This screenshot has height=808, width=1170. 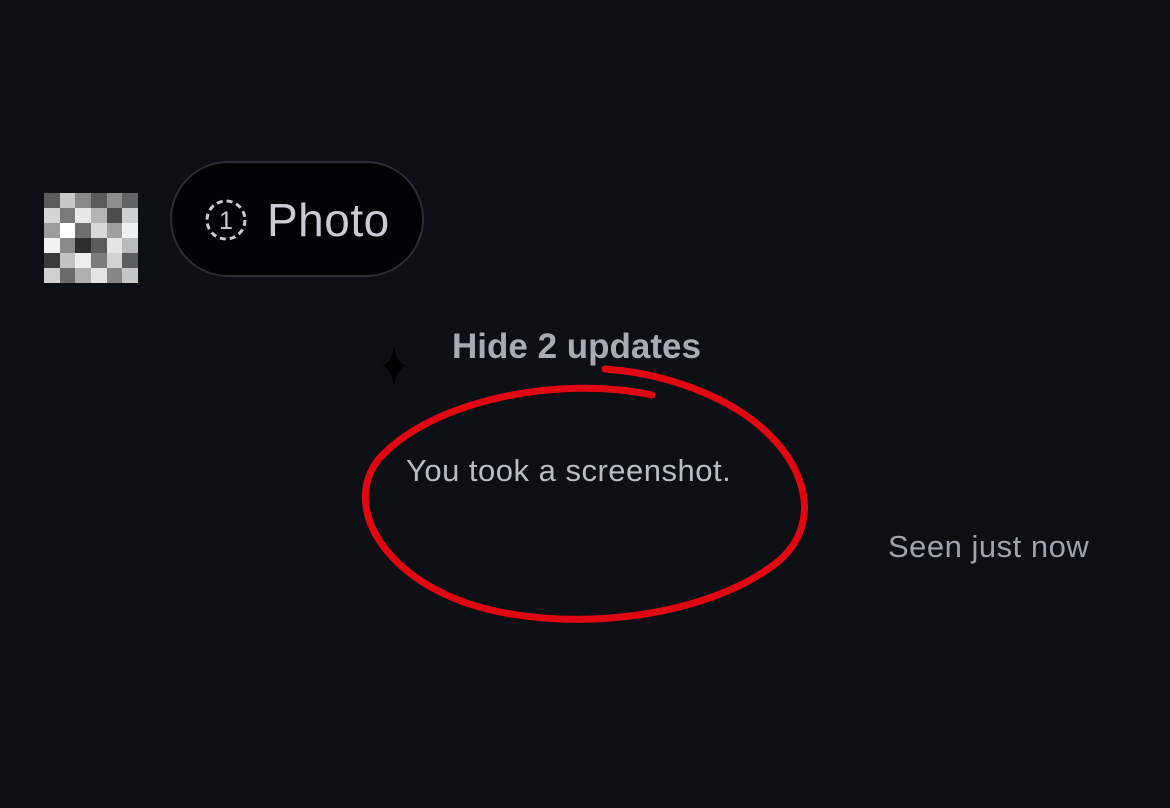 What do you see at coordinates (328, 220) in the screenshot?
I see `photo-label: Photo` at bounding box center [328, 220].